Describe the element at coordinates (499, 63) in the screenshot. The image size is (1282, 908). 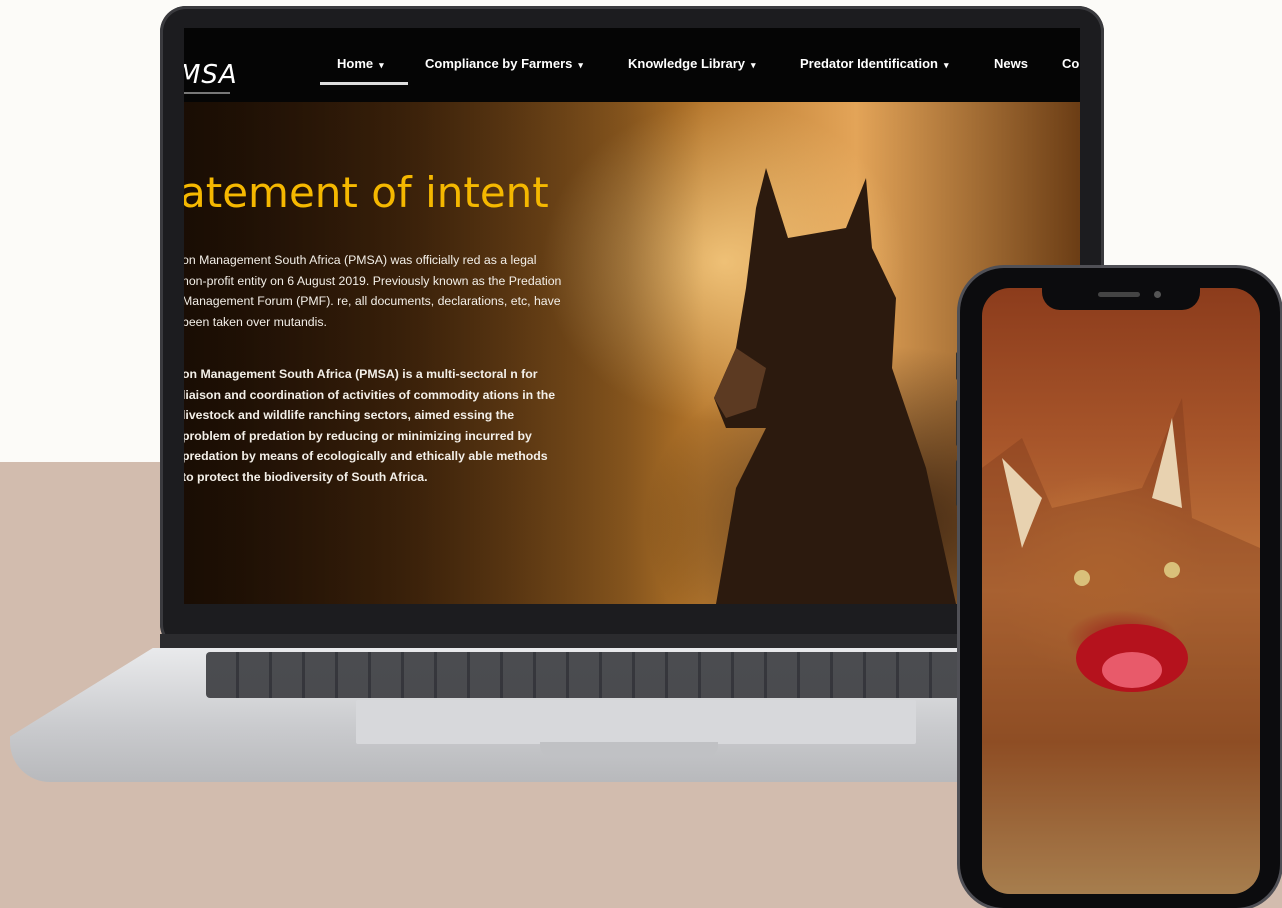
I see `nav-compliance-label: Compliance by Farmers` at that location.